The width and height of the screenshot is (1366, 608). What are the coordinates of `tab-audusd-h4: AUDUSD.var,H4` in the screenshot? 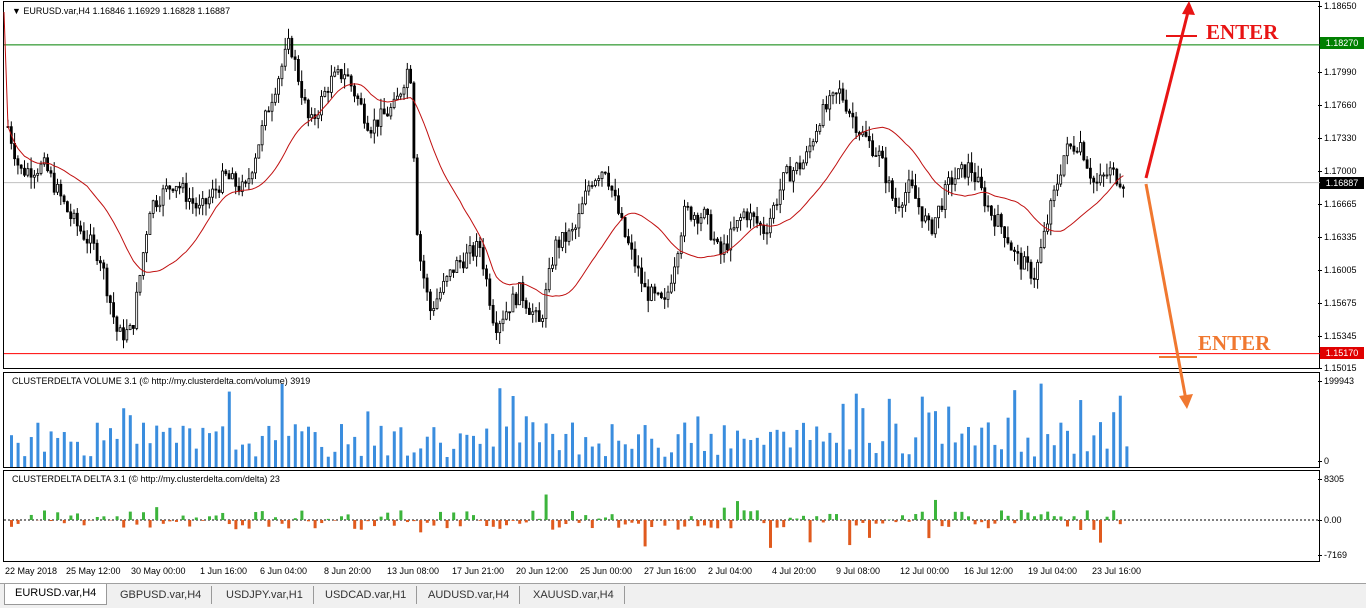 It's located at (469, 595).